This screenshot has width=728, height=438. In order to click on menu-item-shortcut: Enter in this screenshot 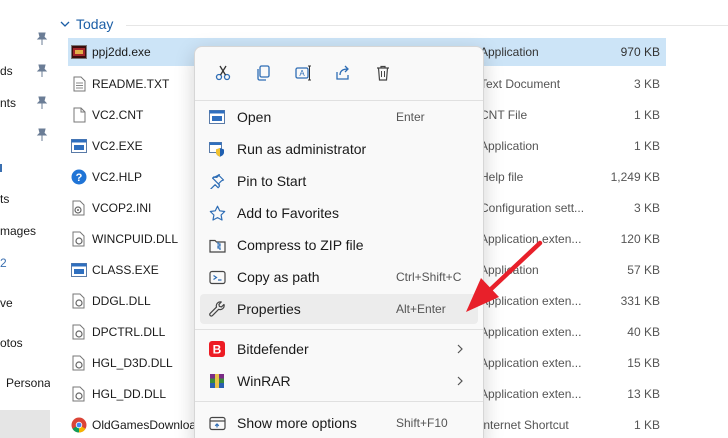, I will do `click(410, 117)`.